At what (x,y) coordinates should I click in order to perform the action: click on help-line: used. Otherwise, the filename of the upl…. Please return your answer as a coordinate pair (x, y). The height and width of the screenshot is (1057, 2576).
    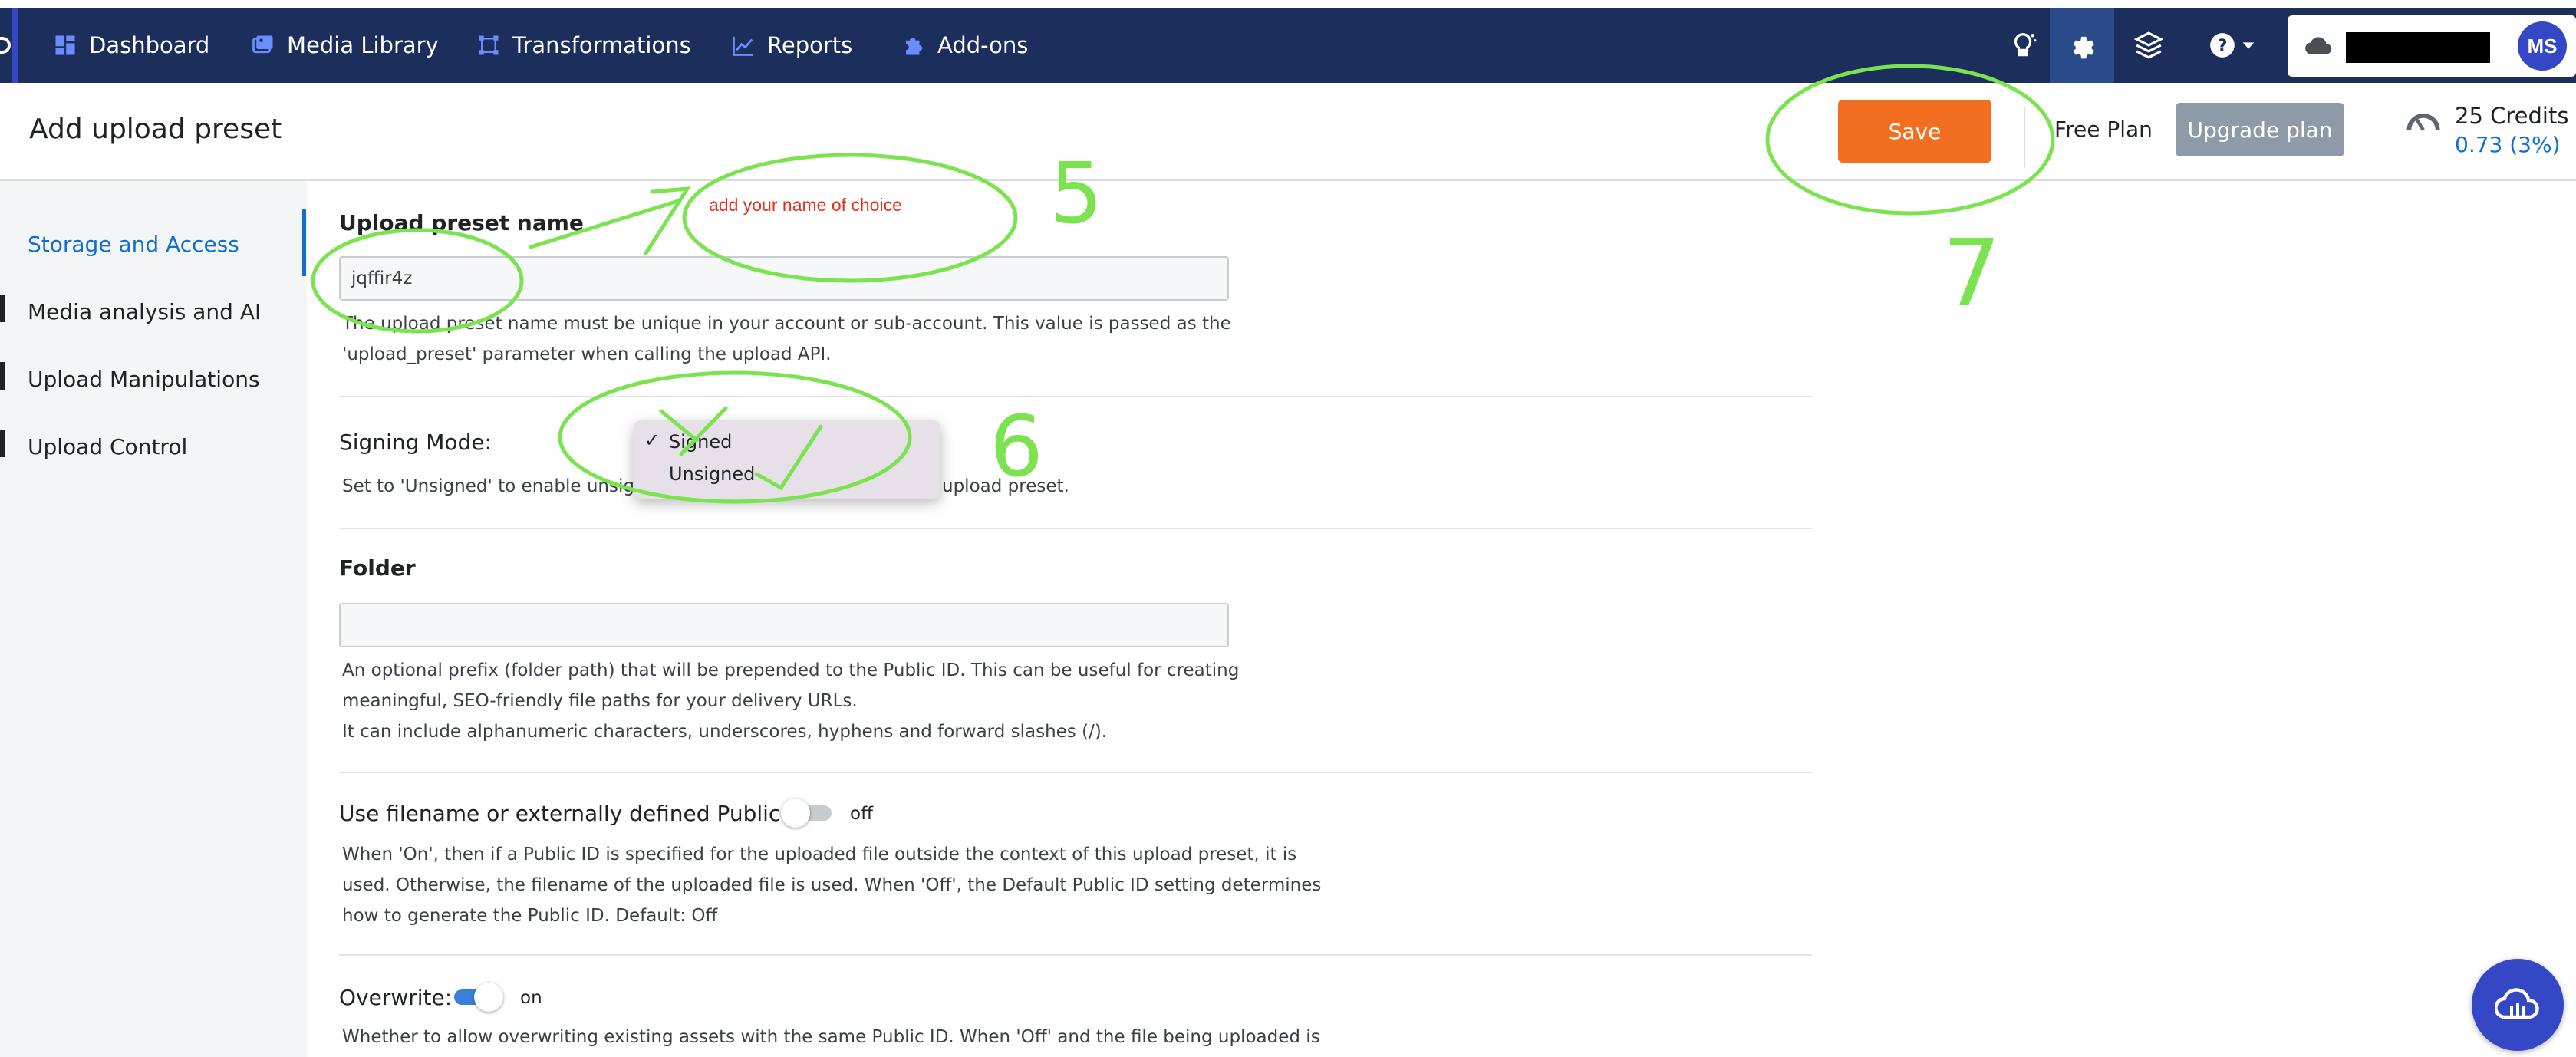
    Looking at the image, I should click on (832, 885).